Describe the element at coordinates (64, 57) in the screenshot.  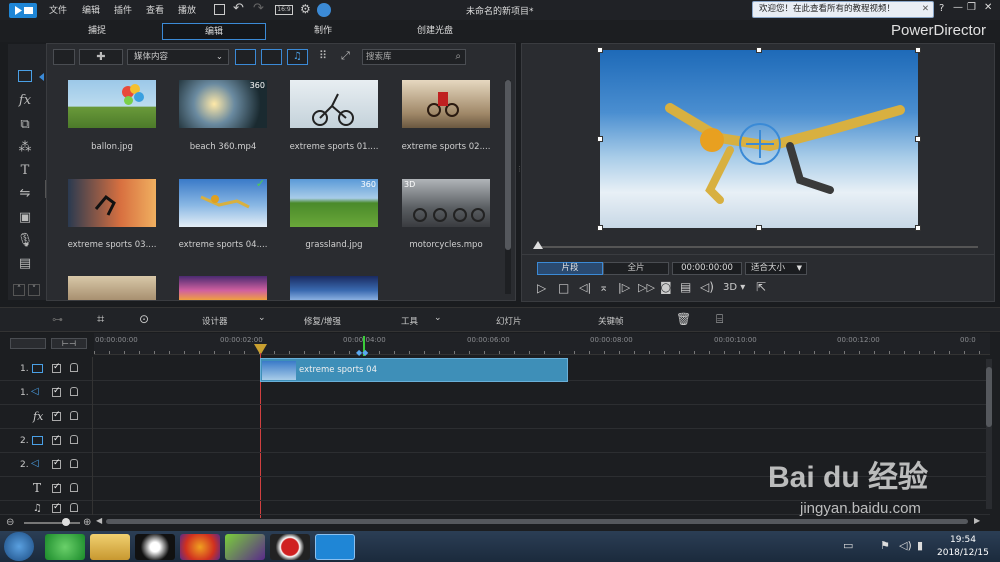
I see `import-media-icon` at that location.